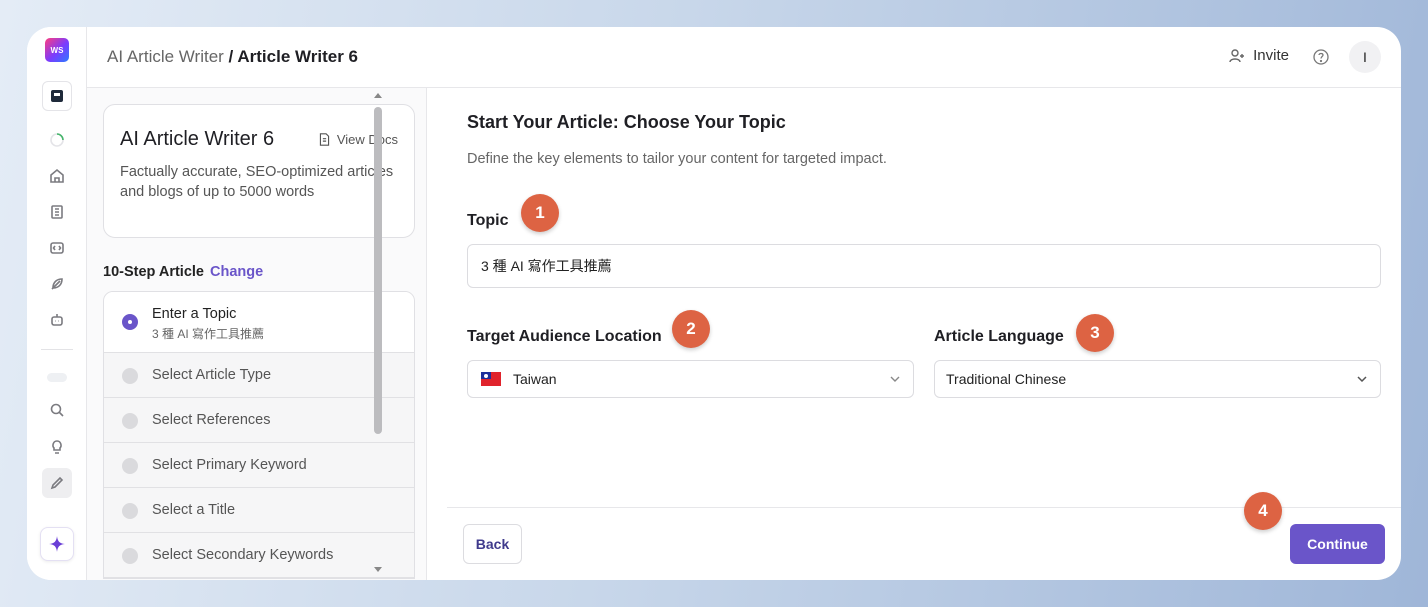 The image size is (1428, 607). Describe the element at coordinates (57, 212) in the screenshot. I see `notebook-icon` at that location.